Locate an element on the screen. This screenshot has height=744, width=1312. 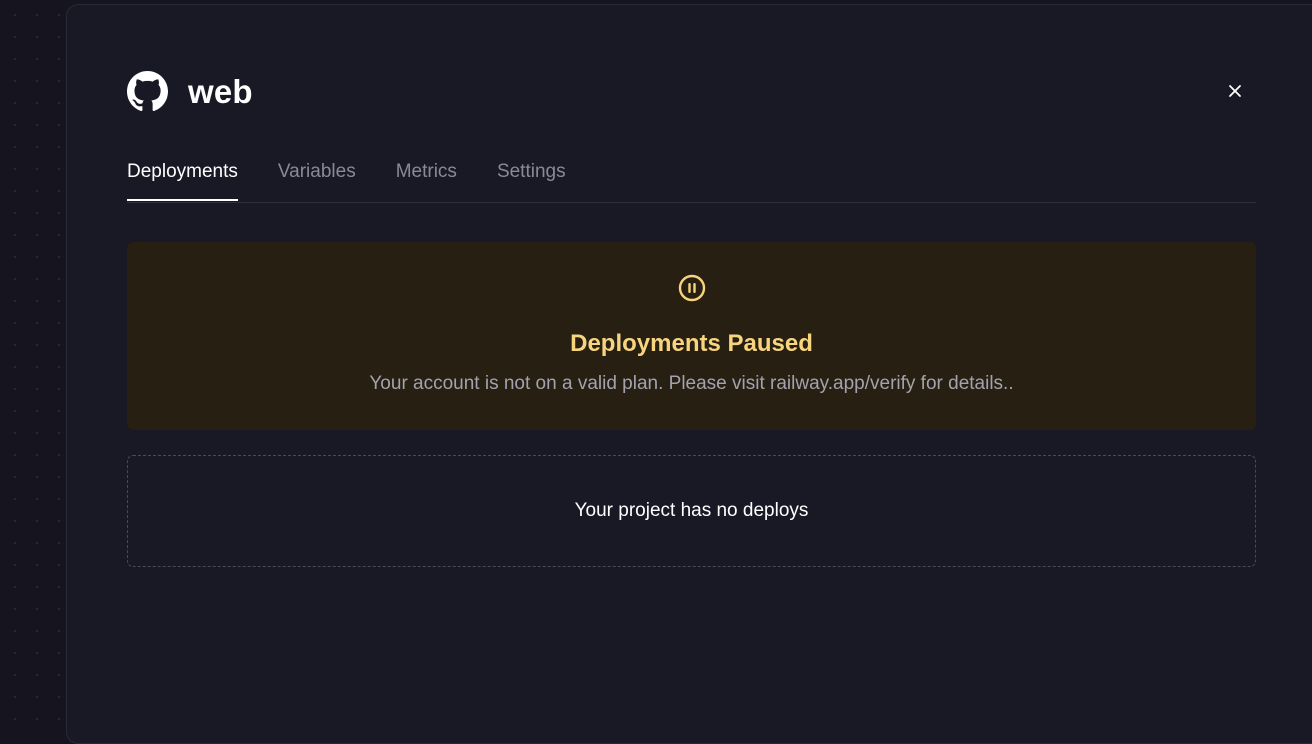
tab-deployments: Deployments is located at coordinates (182, 179).